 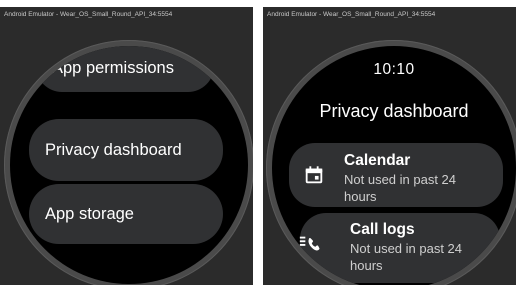 What do you see at coordinates (400, 188) in the screenshot?
I see `calendar-subtitle: Not used in past 24 hours` at bounding box center [400, 188].